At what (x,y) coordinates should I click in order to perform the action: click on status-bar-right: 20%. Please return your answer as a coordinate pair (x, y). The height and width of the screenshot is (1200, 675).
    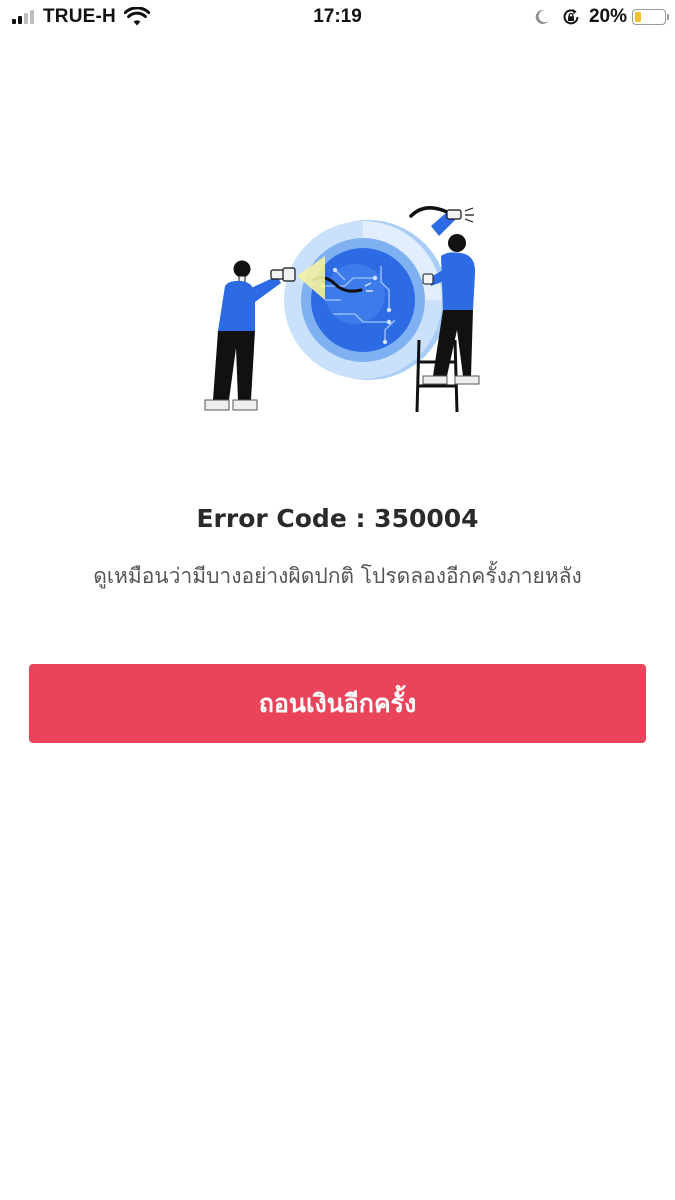
    Looking at the image, I should click on (601, 17).